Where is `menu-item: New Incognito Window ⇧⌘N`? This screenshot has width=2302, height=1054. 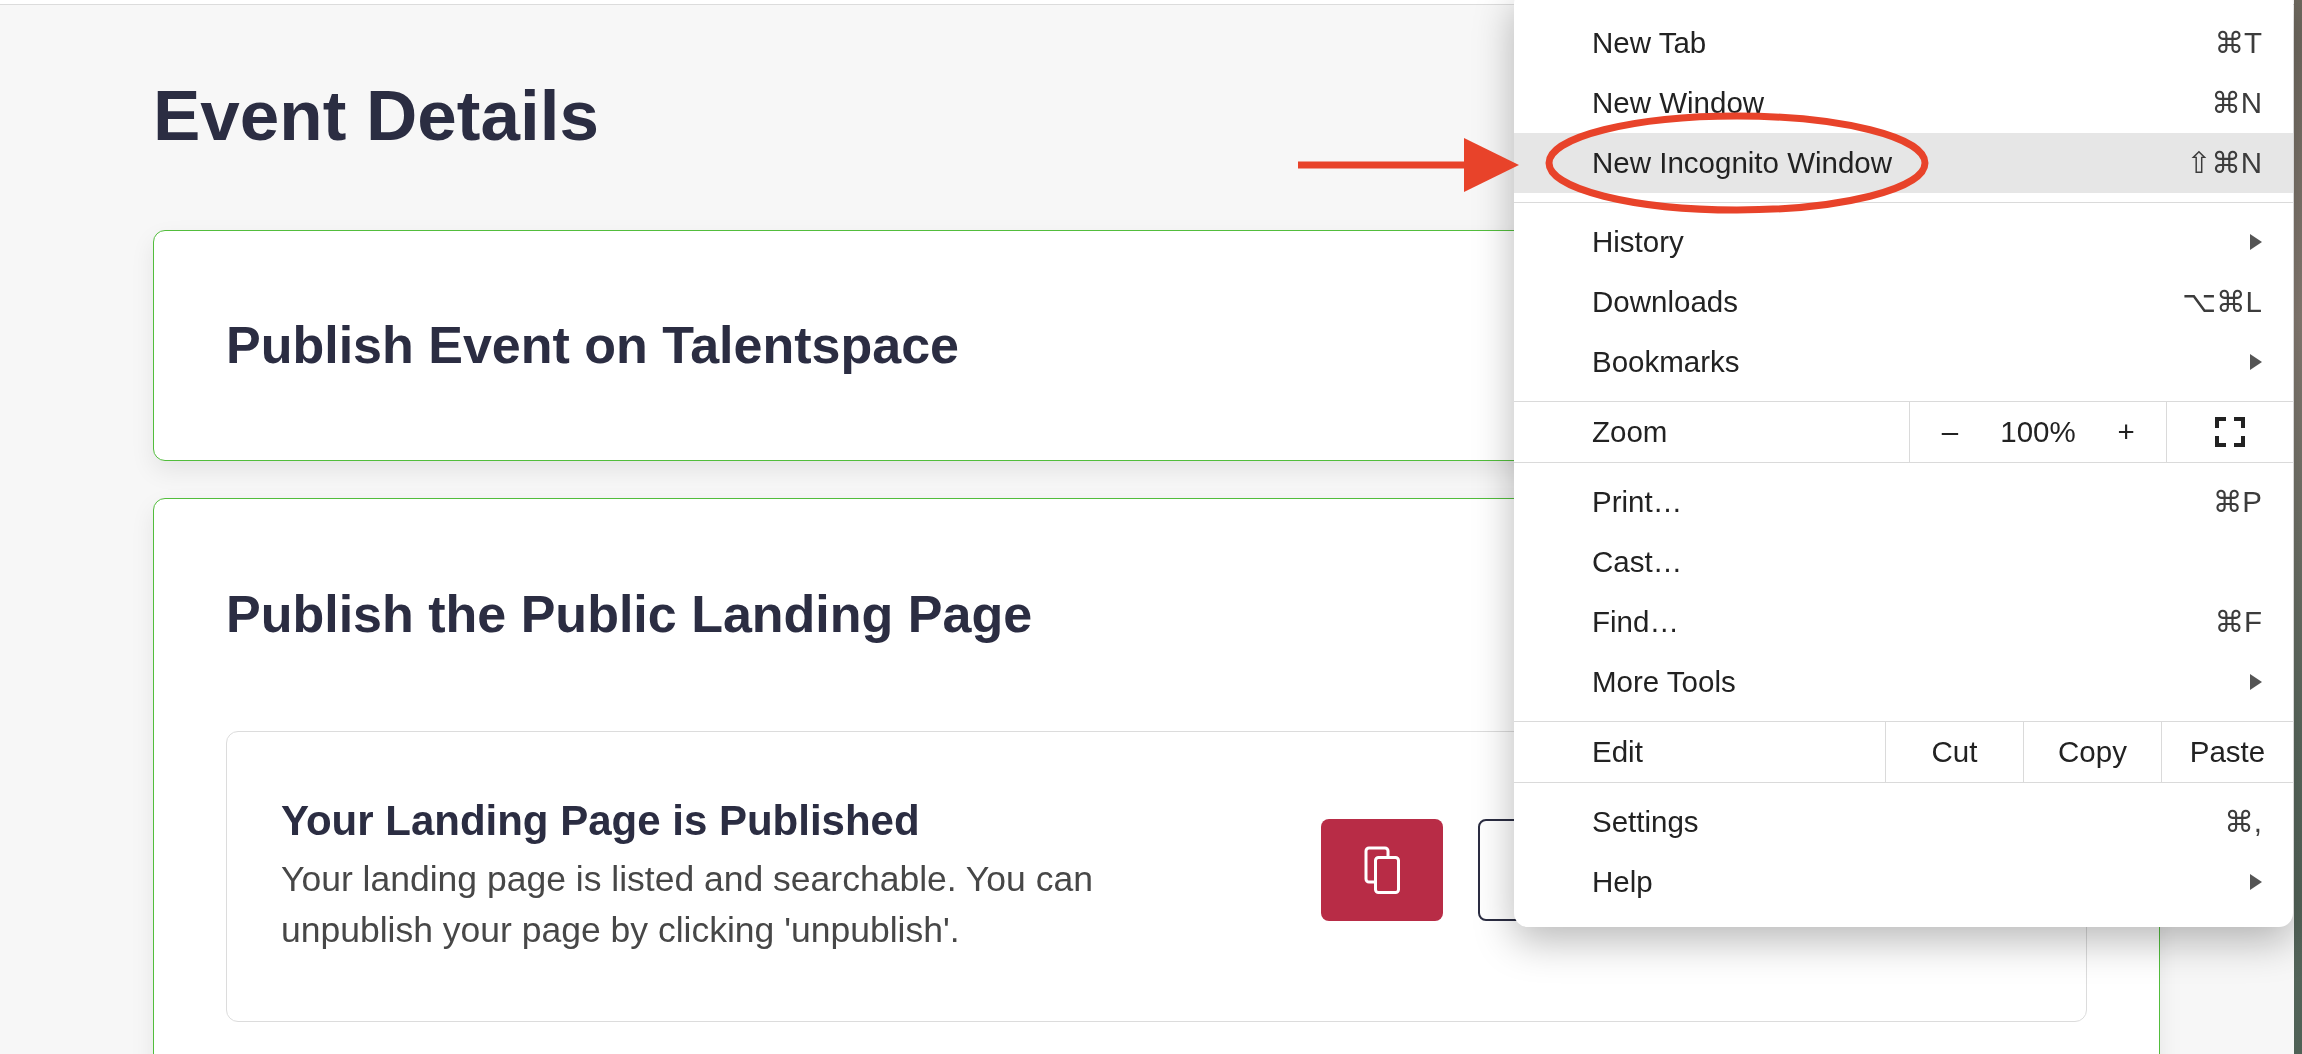
menu-item: New Incognito Window ⇧⌘N is located at coordinates (1903, 163).